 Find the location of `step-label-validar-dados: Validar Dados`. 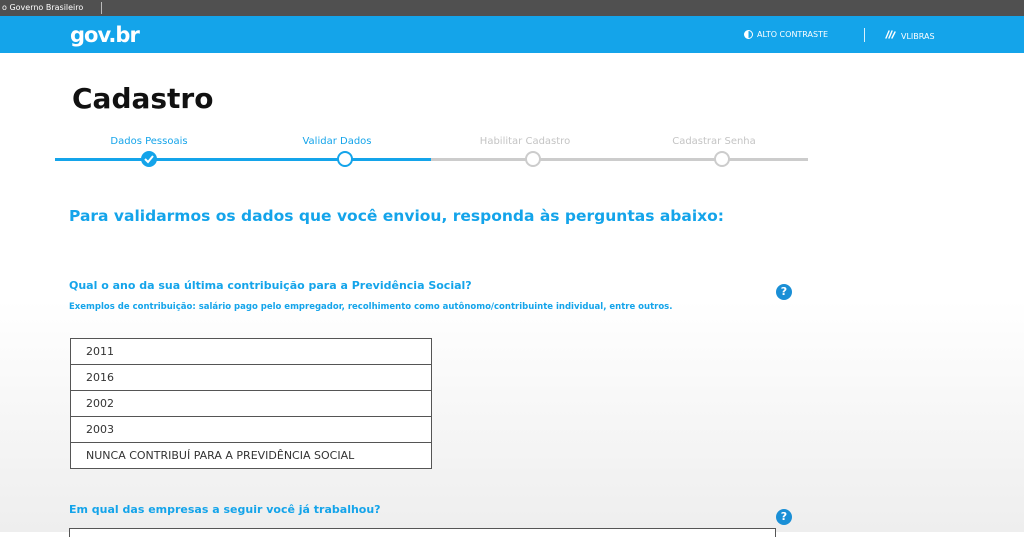

step-label-validar-dados: Validar Dados is located at coordinates (337, 141).